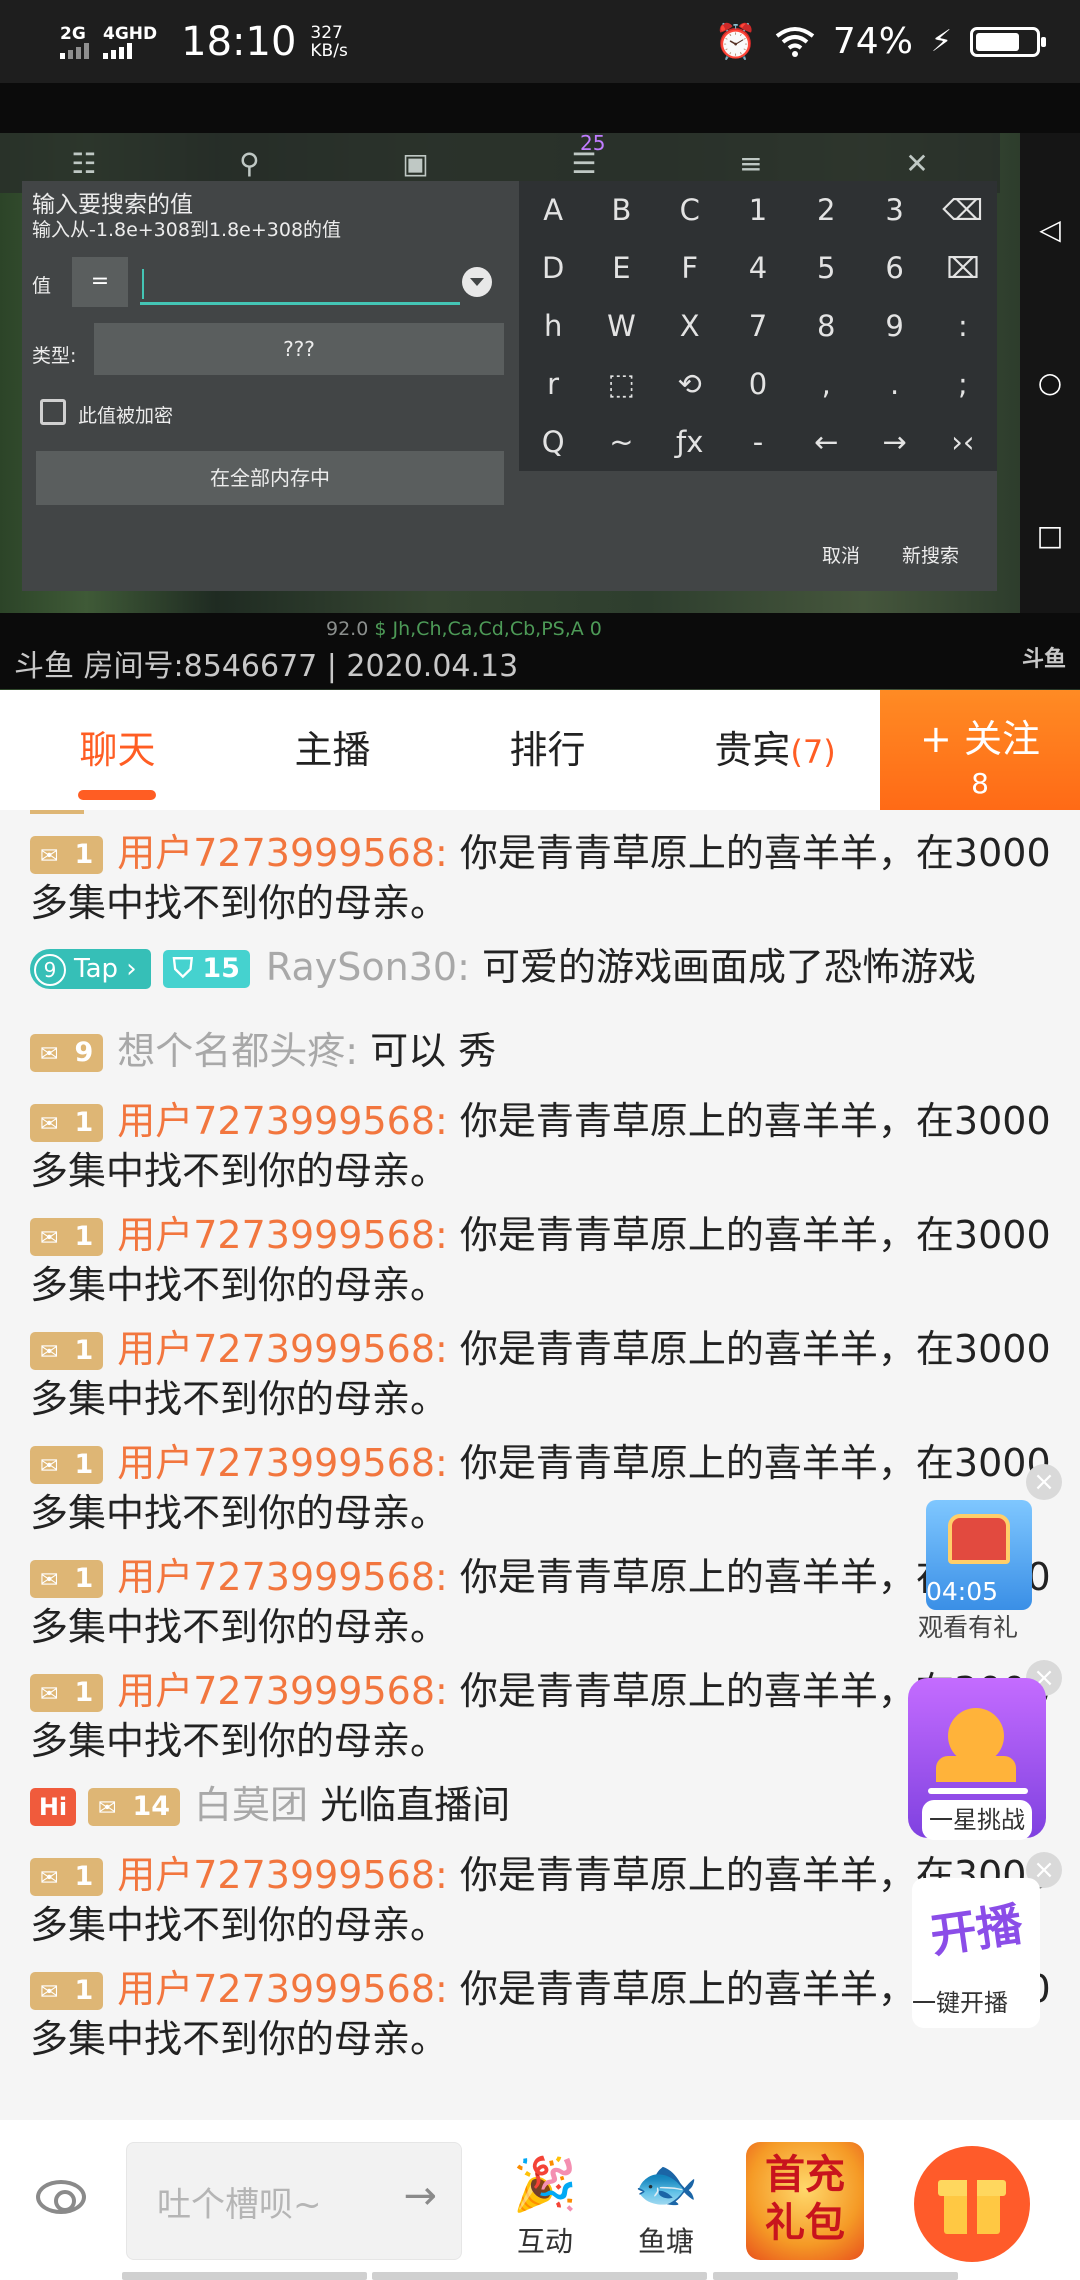 This screenshot has width=1080, height=2280. Describe the element at coordinates (621, 326) in the screenshot. I see `keypad-key: W` at that location.